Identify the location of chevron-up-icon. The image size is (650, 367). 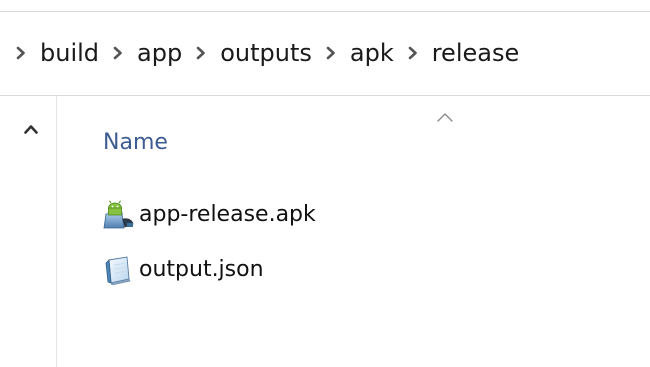
(31, 129).